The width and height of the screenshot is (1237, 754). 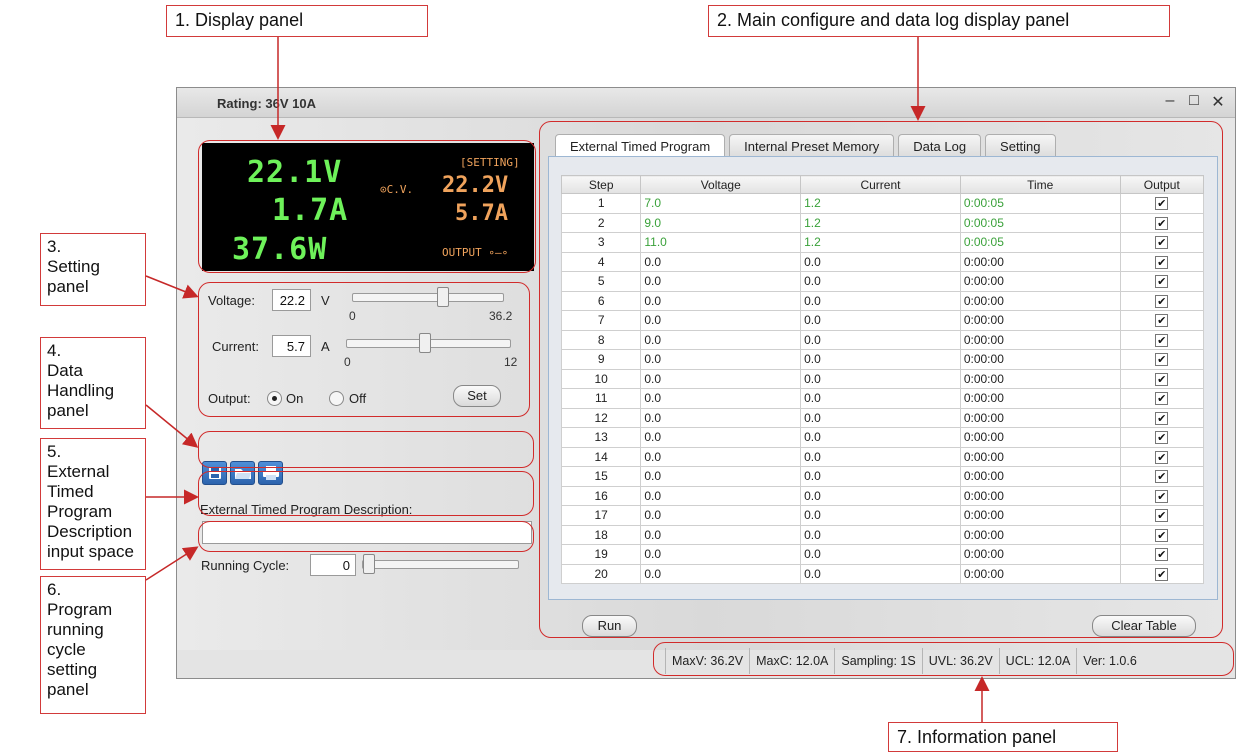 I want to click on table-row: 19 0.0 0.0 0:00:00 ✔, so click(x=882, y=554).